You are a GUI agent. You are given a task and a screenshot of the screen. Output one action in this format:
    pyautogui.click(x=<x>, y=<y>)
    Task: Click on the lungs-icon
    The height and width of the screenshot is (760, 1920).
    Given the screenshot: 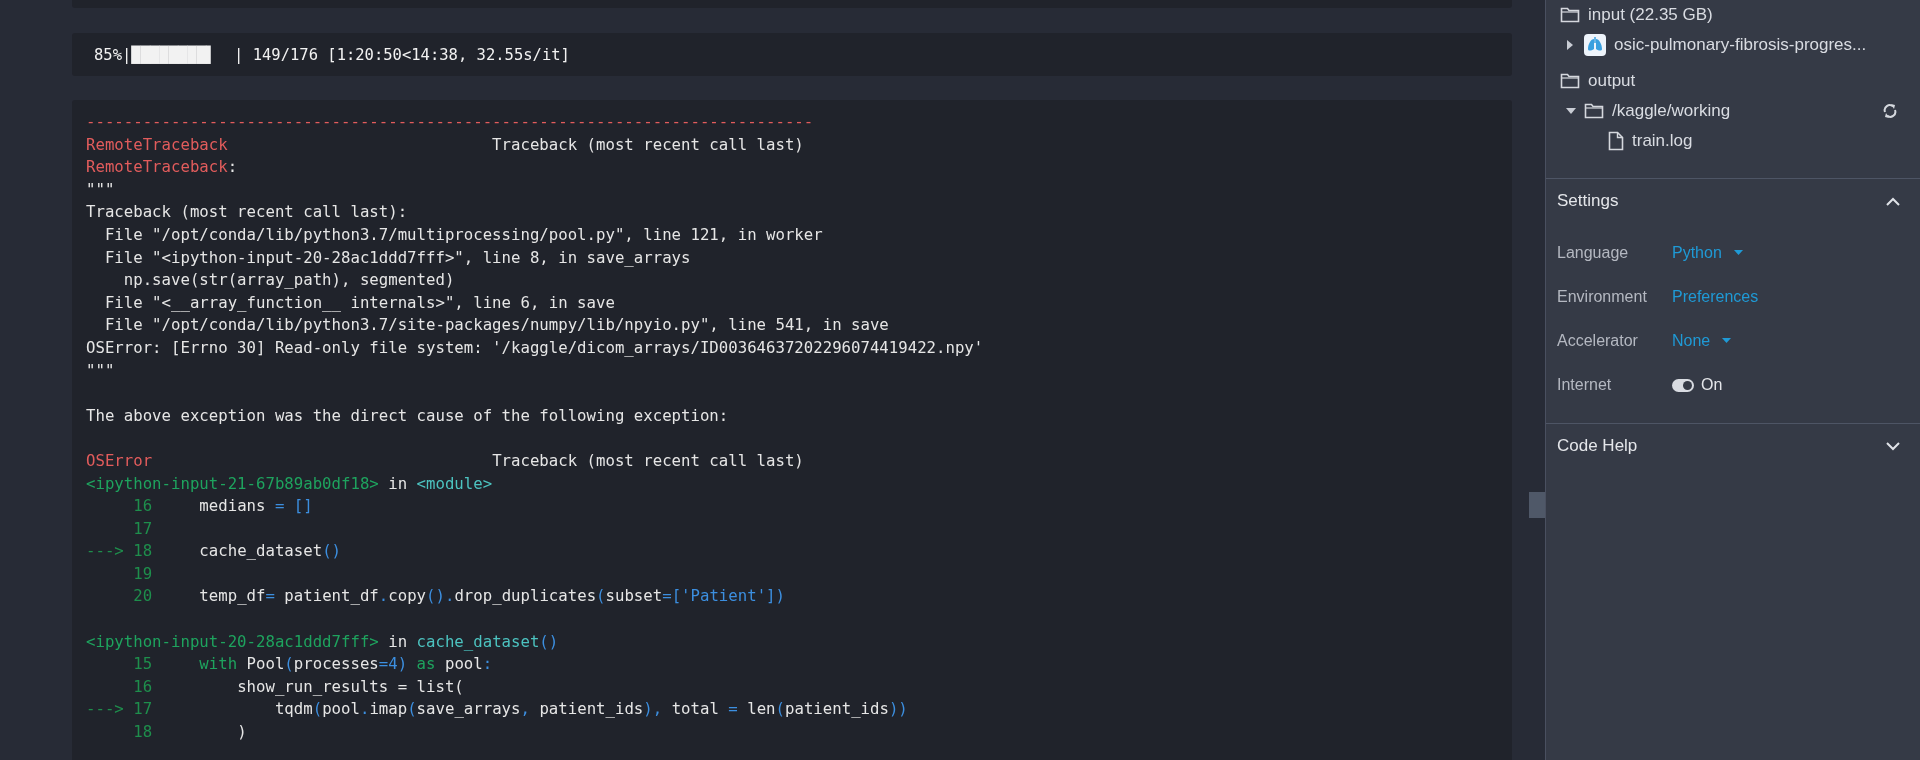 What is the action you would take?
    pyautogui.click(x=1595, y=45)
    